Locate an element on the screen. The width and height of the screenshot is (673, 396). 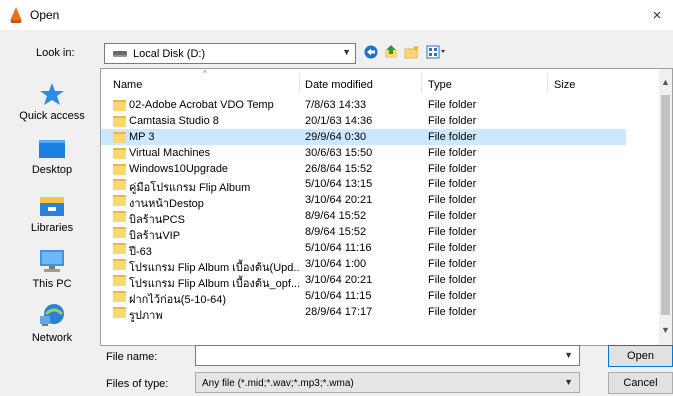
place-label: This PC is located at coordinates (52, 284).